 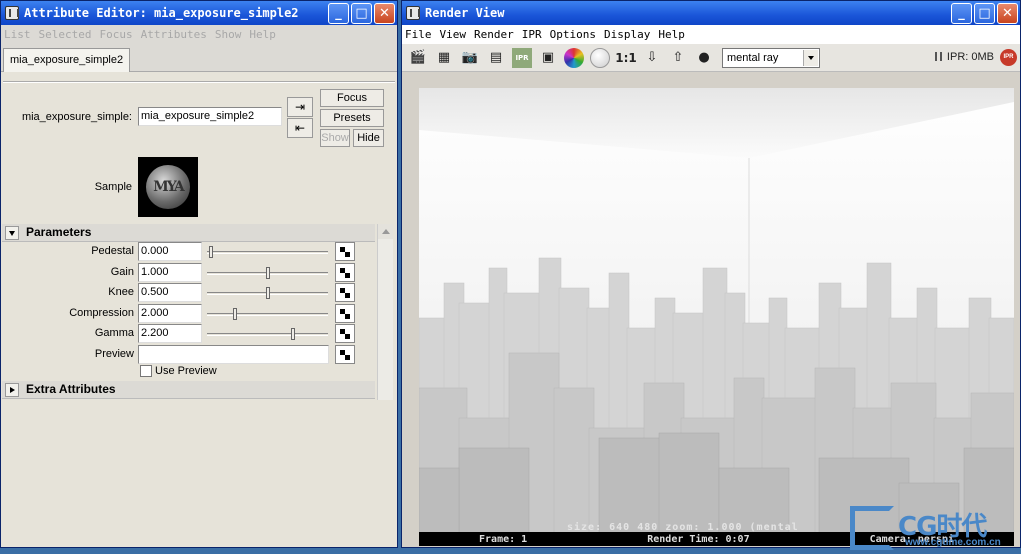 I want to click on clapper-region-icon: ▦, so click(x=444, y=58).